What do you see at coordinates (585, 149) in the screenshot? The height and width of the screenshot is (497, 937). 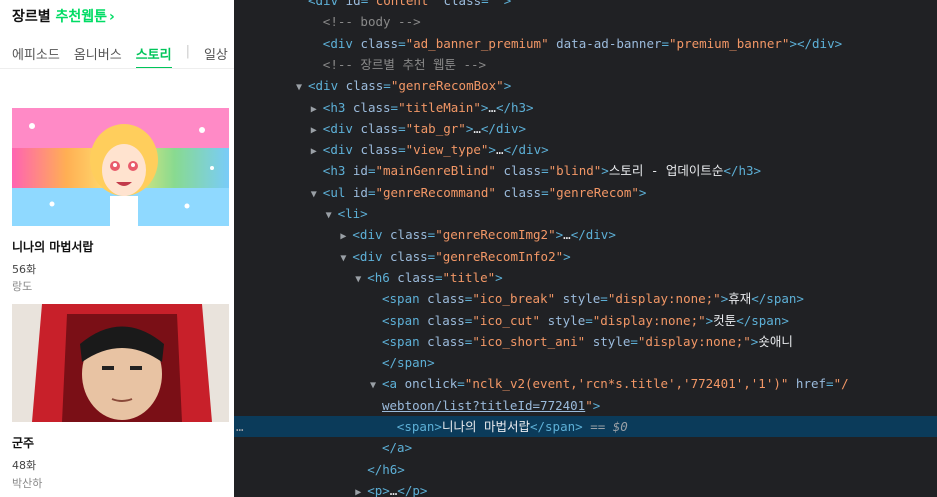 I see `dom-node-line: ▶ <div class="view_type">…</div>` at bounding box center [585, 149].